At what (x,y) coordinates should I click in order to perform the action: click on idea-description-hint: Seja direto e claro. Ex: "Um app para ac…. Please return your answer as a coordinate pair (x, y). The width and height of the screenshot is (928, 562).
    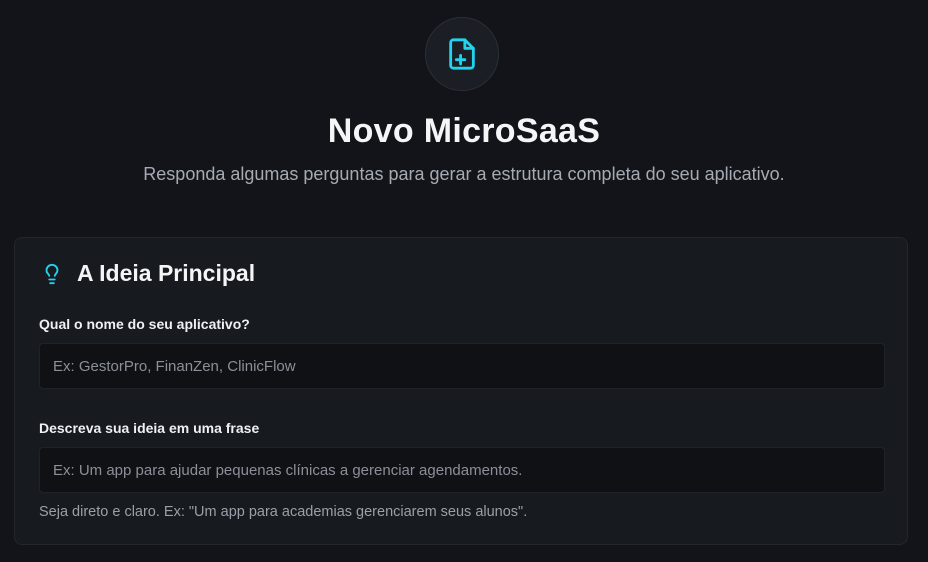
    Looking at the image, I should click on (283, 512).